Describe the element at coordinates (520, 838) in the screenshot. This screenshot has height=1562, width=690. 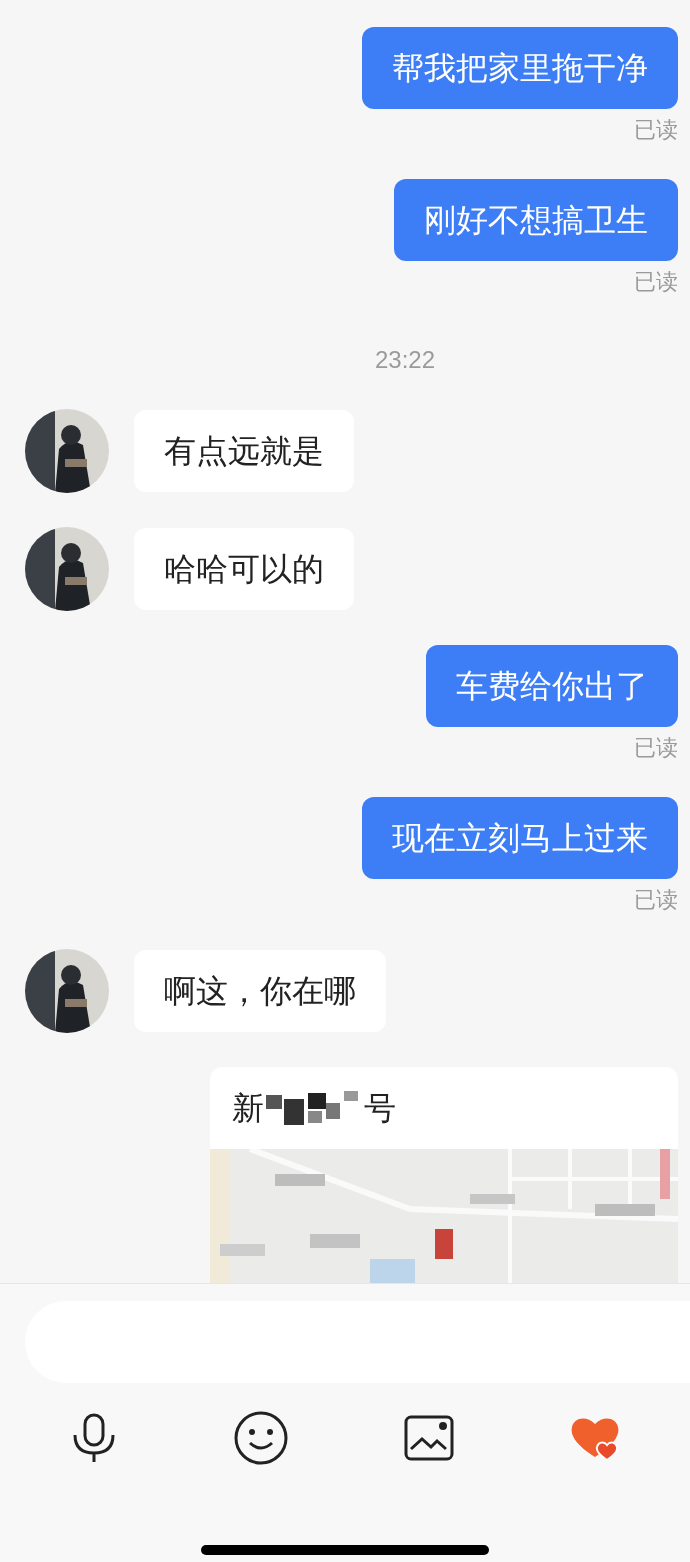
I see `sent-message-bubble: 现在立刻马上过来` at that location.